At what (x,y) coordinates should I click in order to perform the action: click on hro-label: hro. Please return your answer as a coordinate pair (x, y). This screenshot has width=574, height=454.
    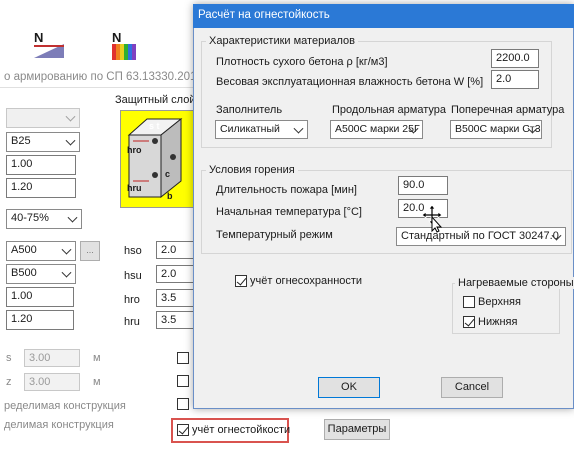
    Looking at the image, I should click on (132, 300).